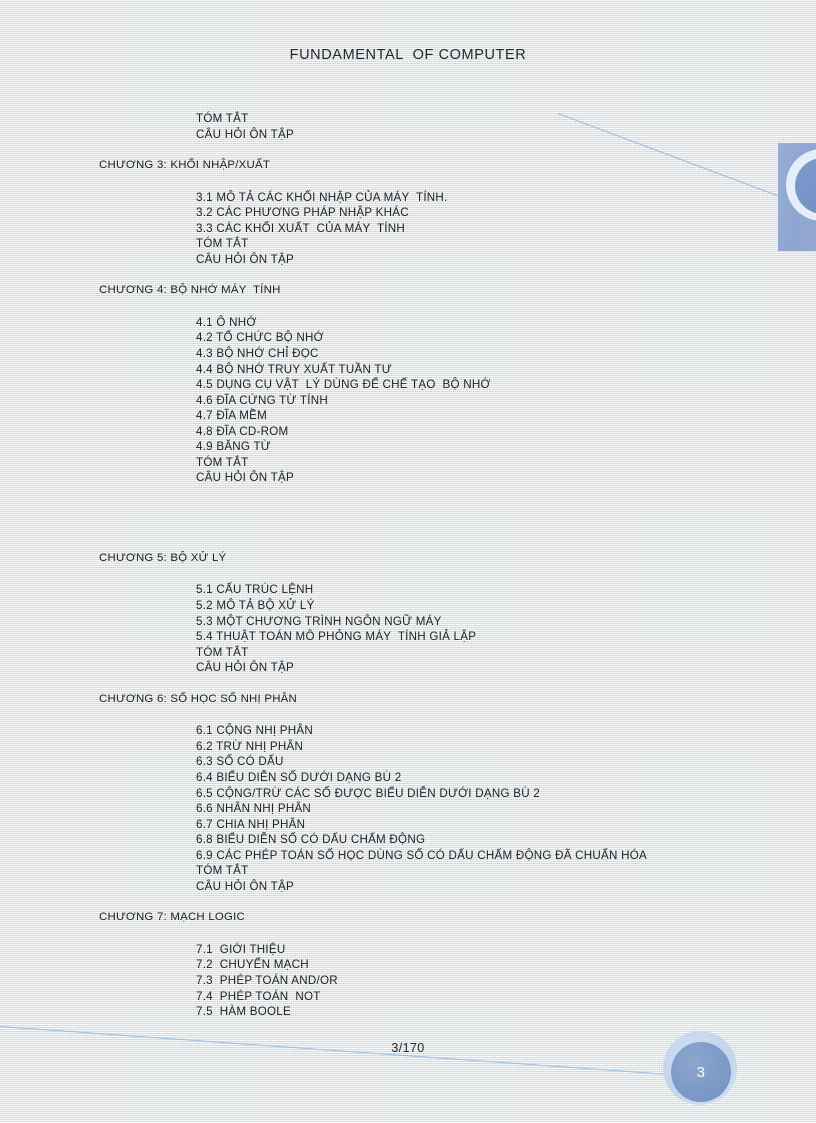 The width and height of the screenshot is (816, 1123). What do you see at coordinates (232, 416) in the screenshot?
I see `toc-entry: 4.7 ĐĨA MỀM` at bounding box center [232, 416].